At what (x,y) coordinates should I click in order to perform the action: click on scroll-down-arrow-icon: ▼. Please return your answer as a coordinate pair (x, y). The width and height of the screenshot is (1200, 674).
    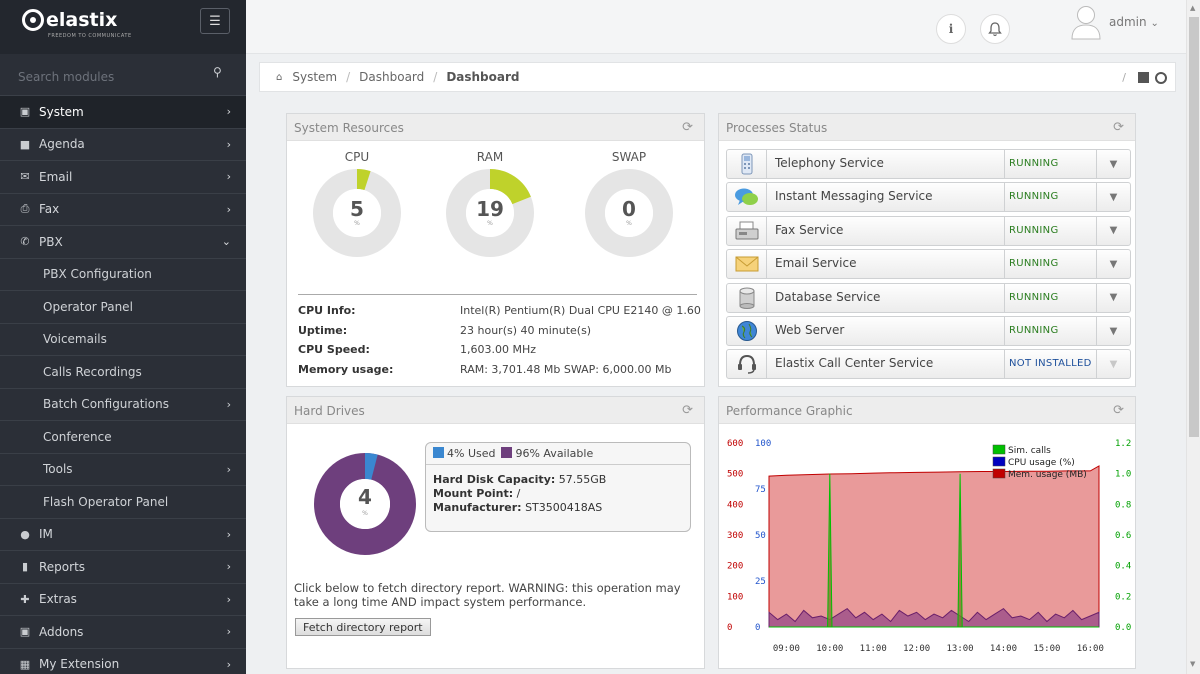
    Looking at the image, I should click on (1192, 664).